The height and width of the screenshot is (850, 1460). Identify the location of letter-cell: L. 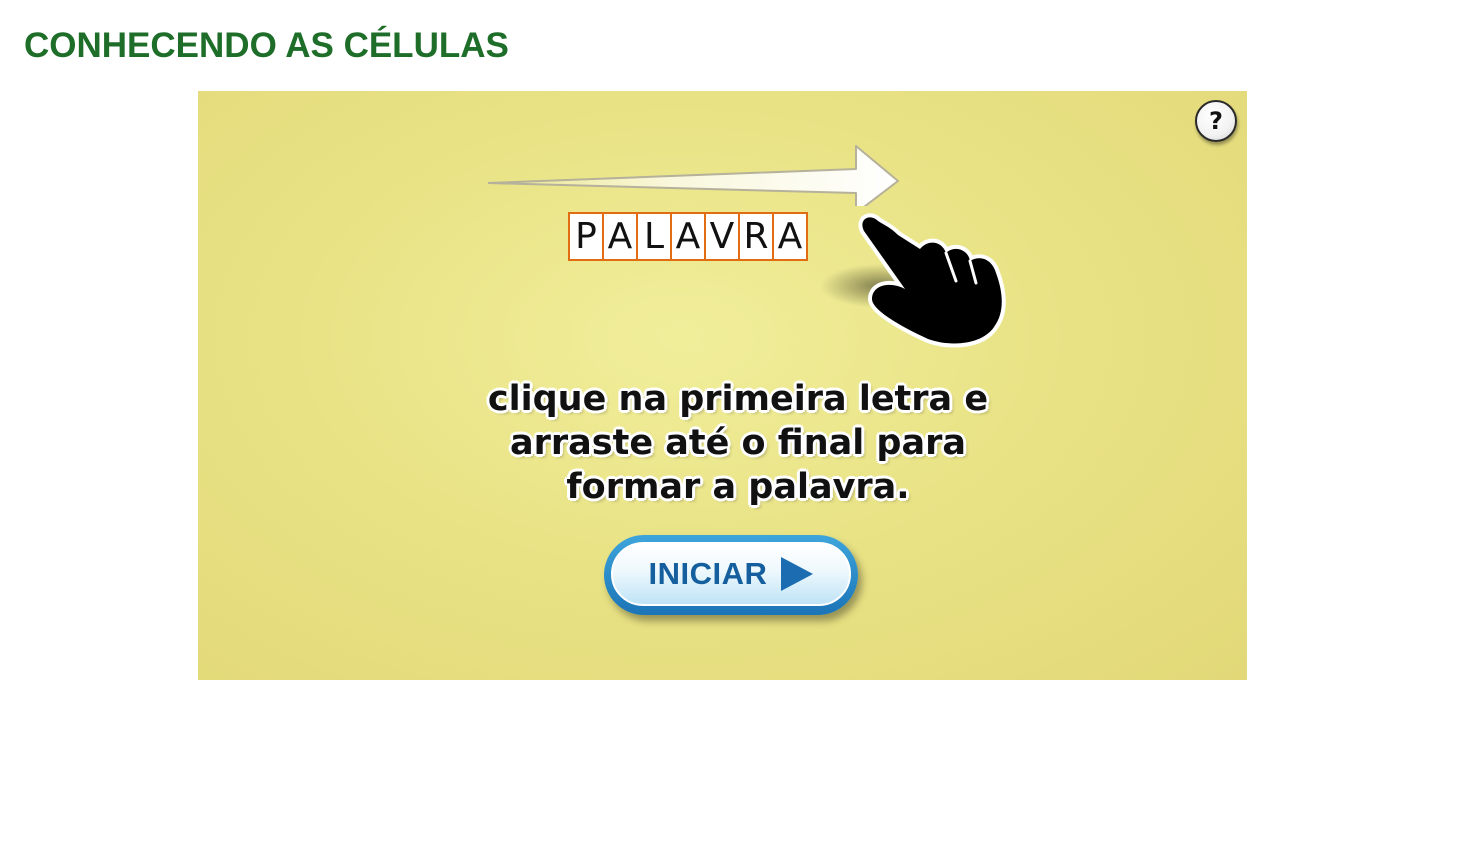
(655, 236).